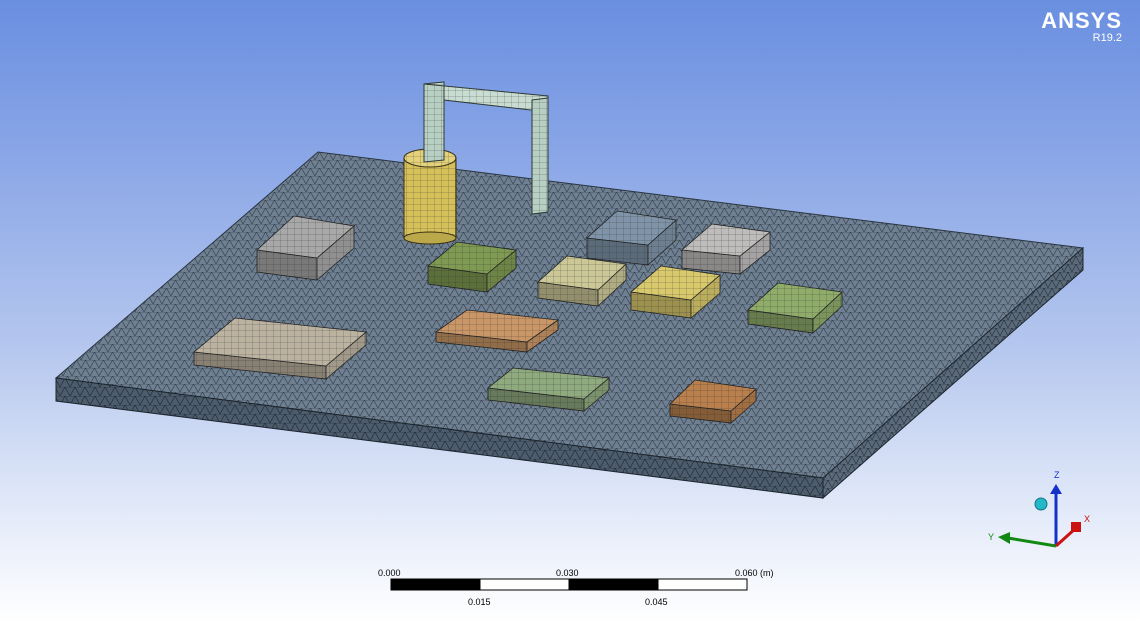  Describe the element at coordinates (1056, 489) in the screenshot. I see `z-arrow-icon` at that location.